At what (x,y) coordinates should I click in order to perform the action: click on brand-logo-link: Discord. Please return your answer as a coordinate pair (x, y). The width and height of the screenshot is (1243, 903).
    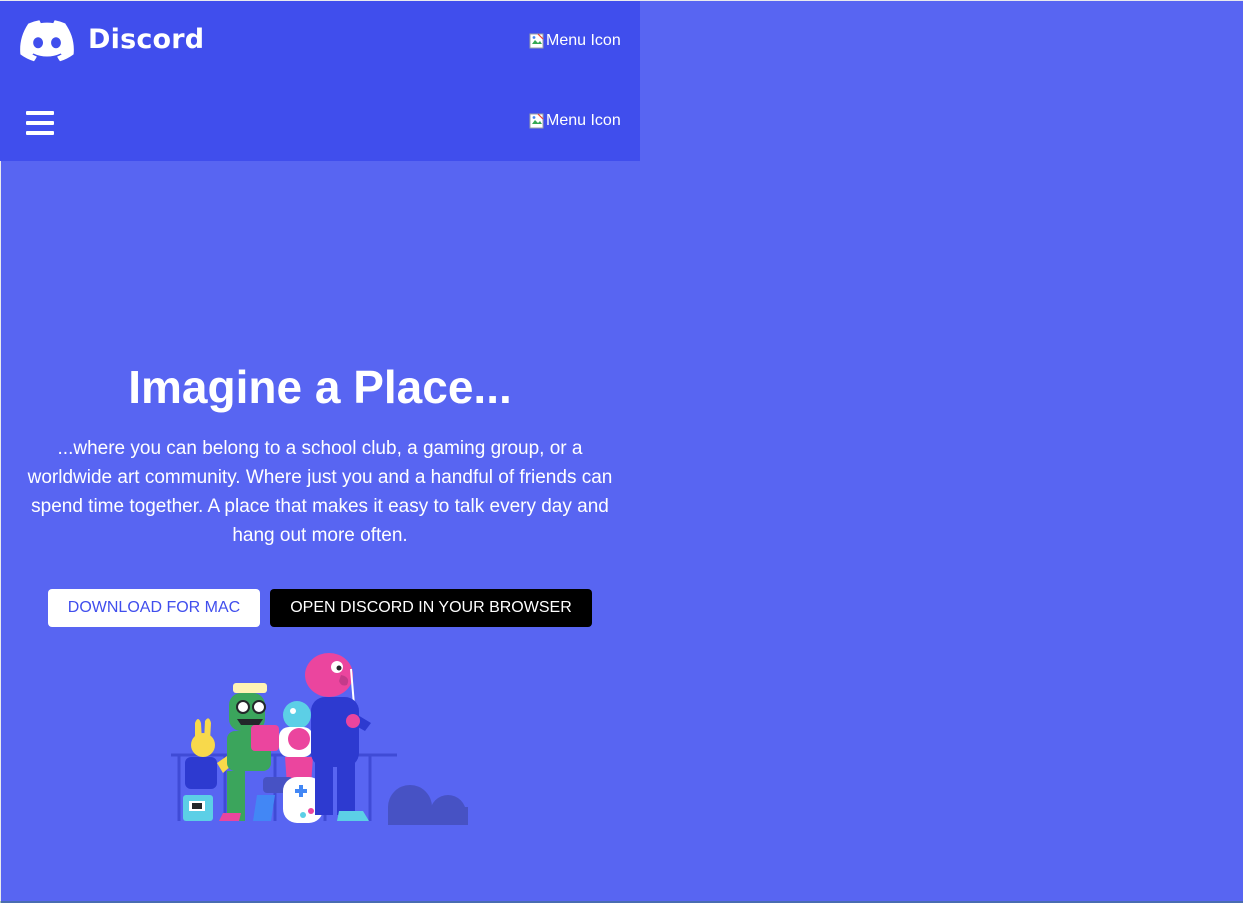
    Looking at the image, I should click on (112, 41).